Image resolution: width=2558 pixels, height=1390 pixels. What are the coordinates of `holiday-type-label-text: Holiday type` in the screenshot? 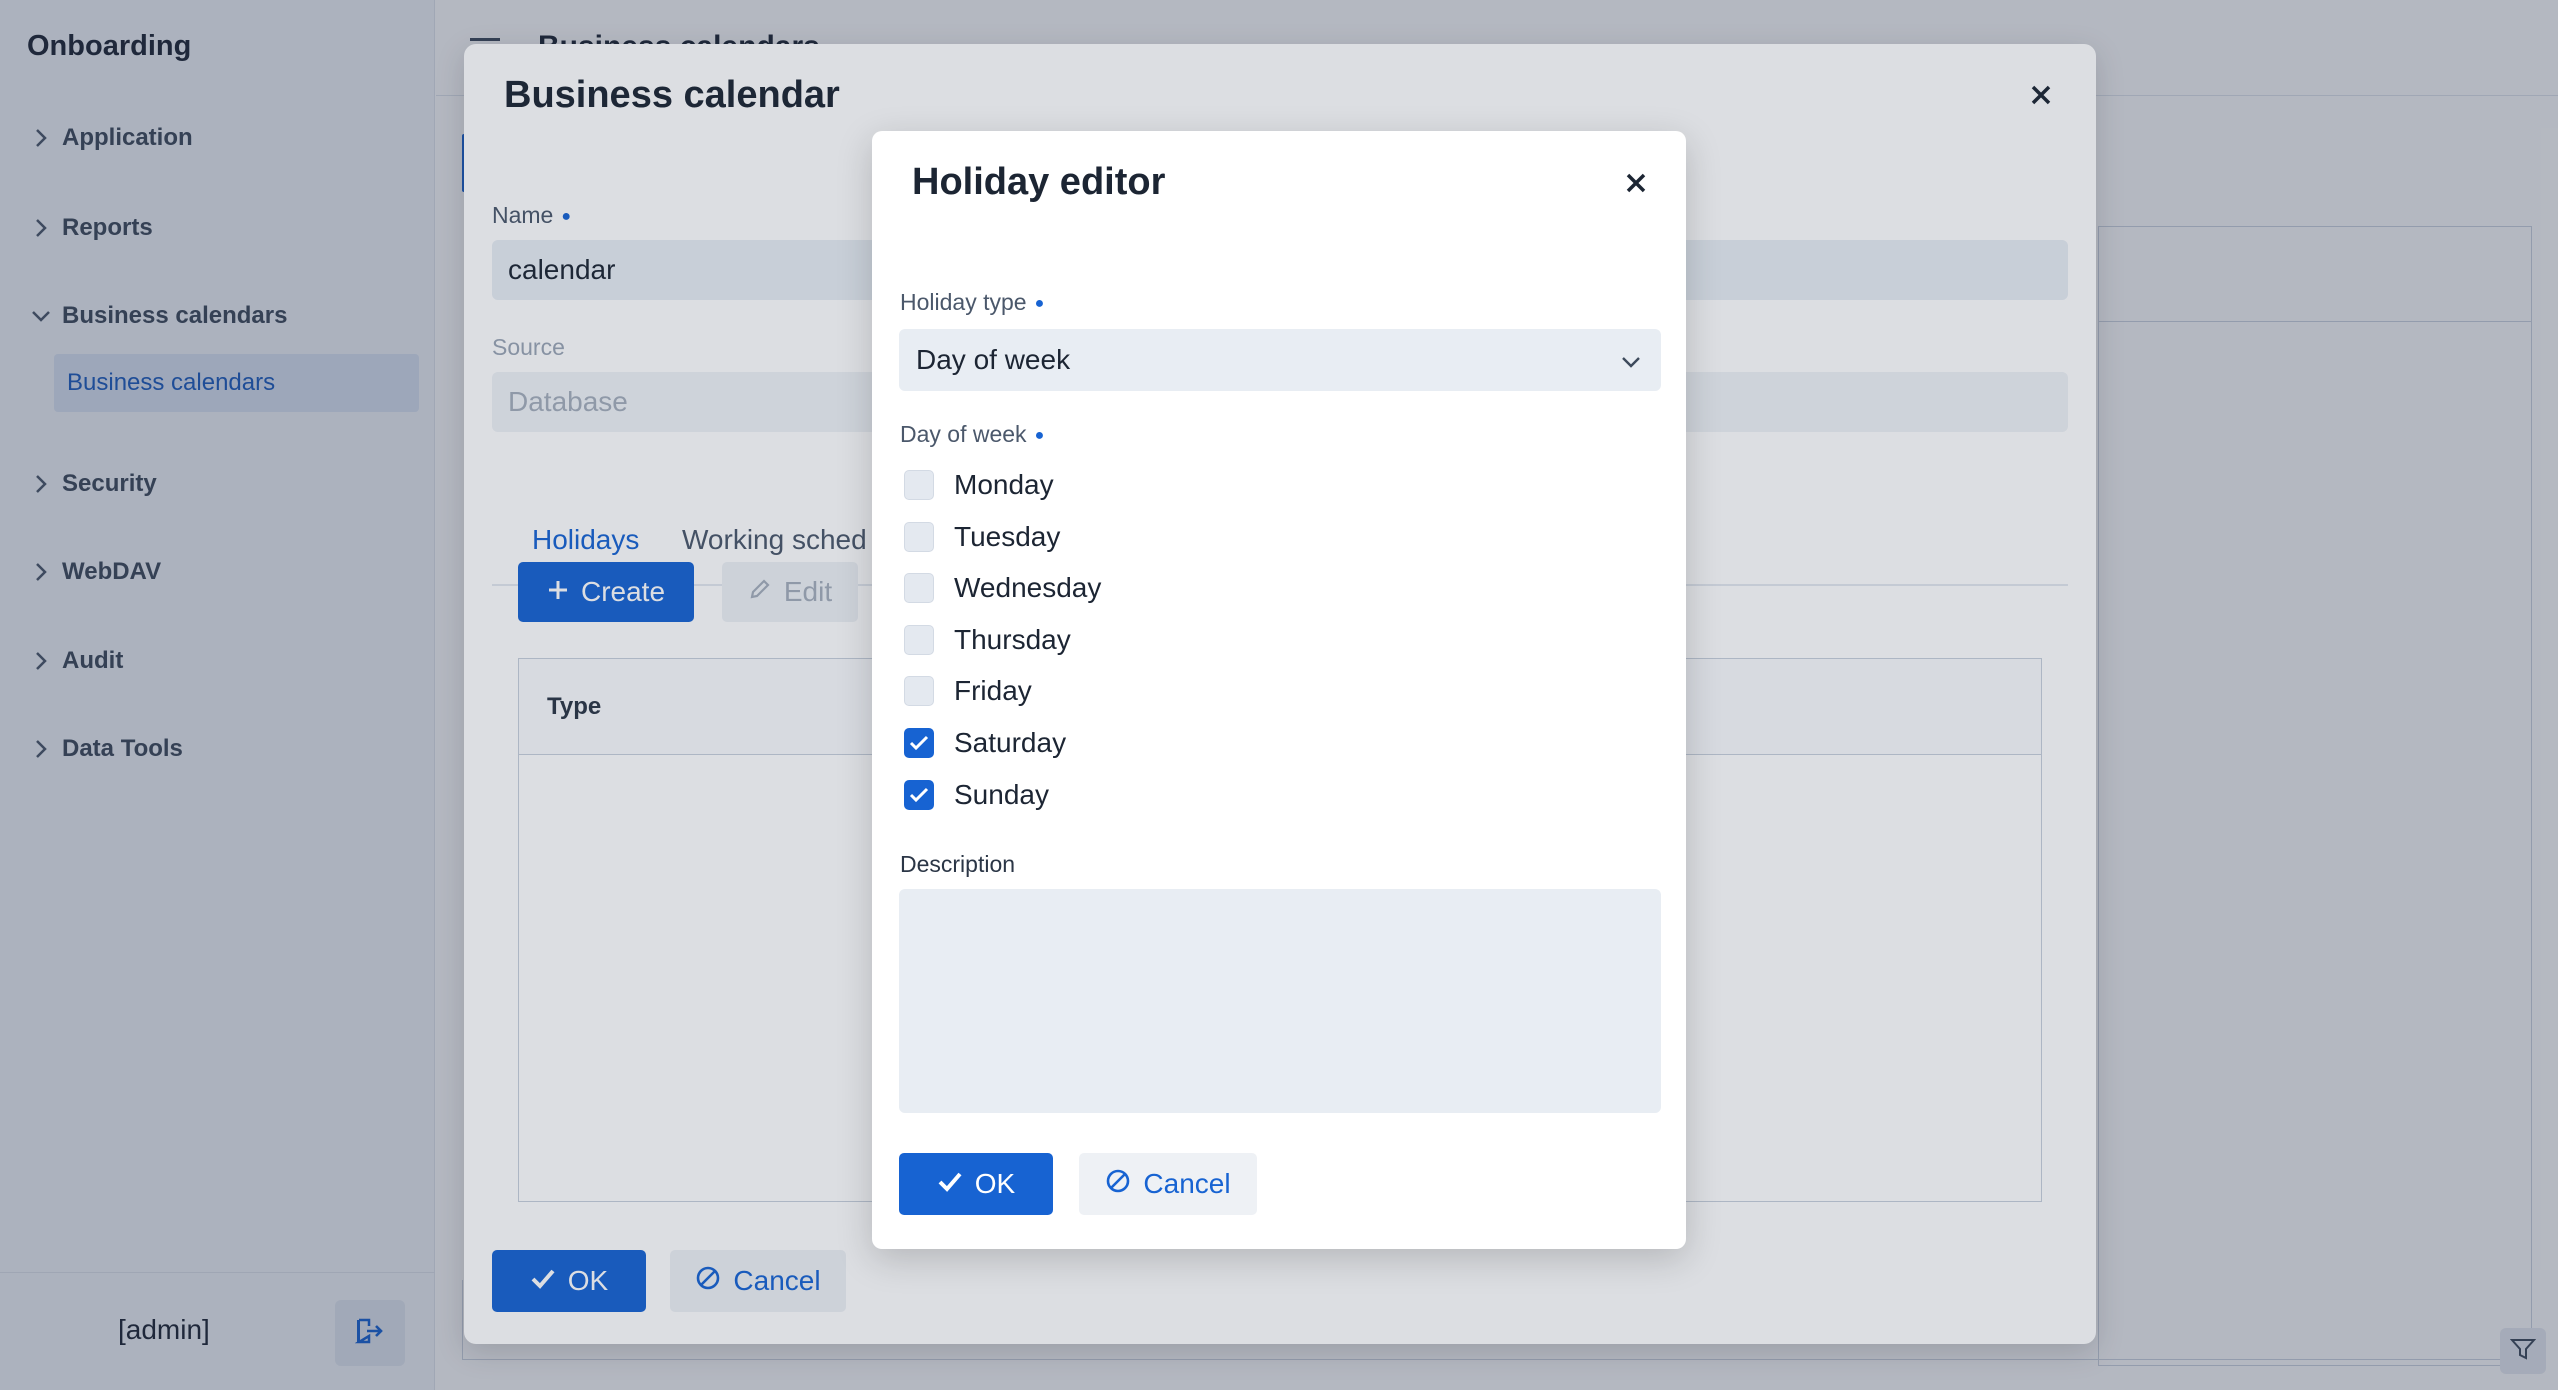 It's located at (963, 302).